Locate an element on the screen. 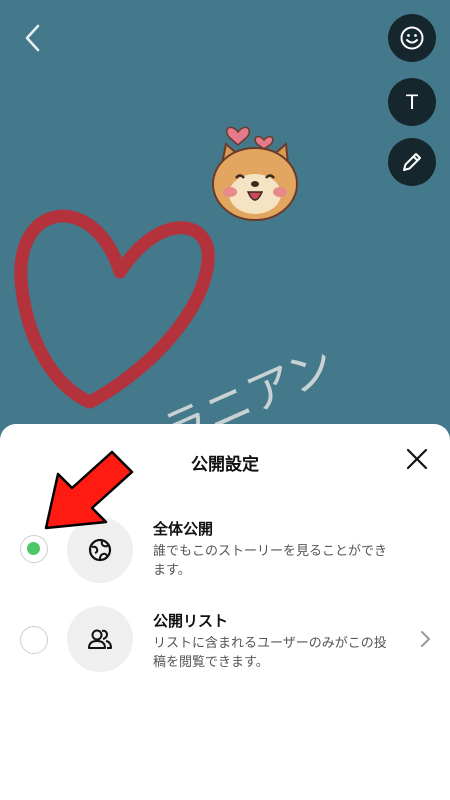 This screenshot has width=450, height=800. pencil-icon is located at coordinates (412, 162).